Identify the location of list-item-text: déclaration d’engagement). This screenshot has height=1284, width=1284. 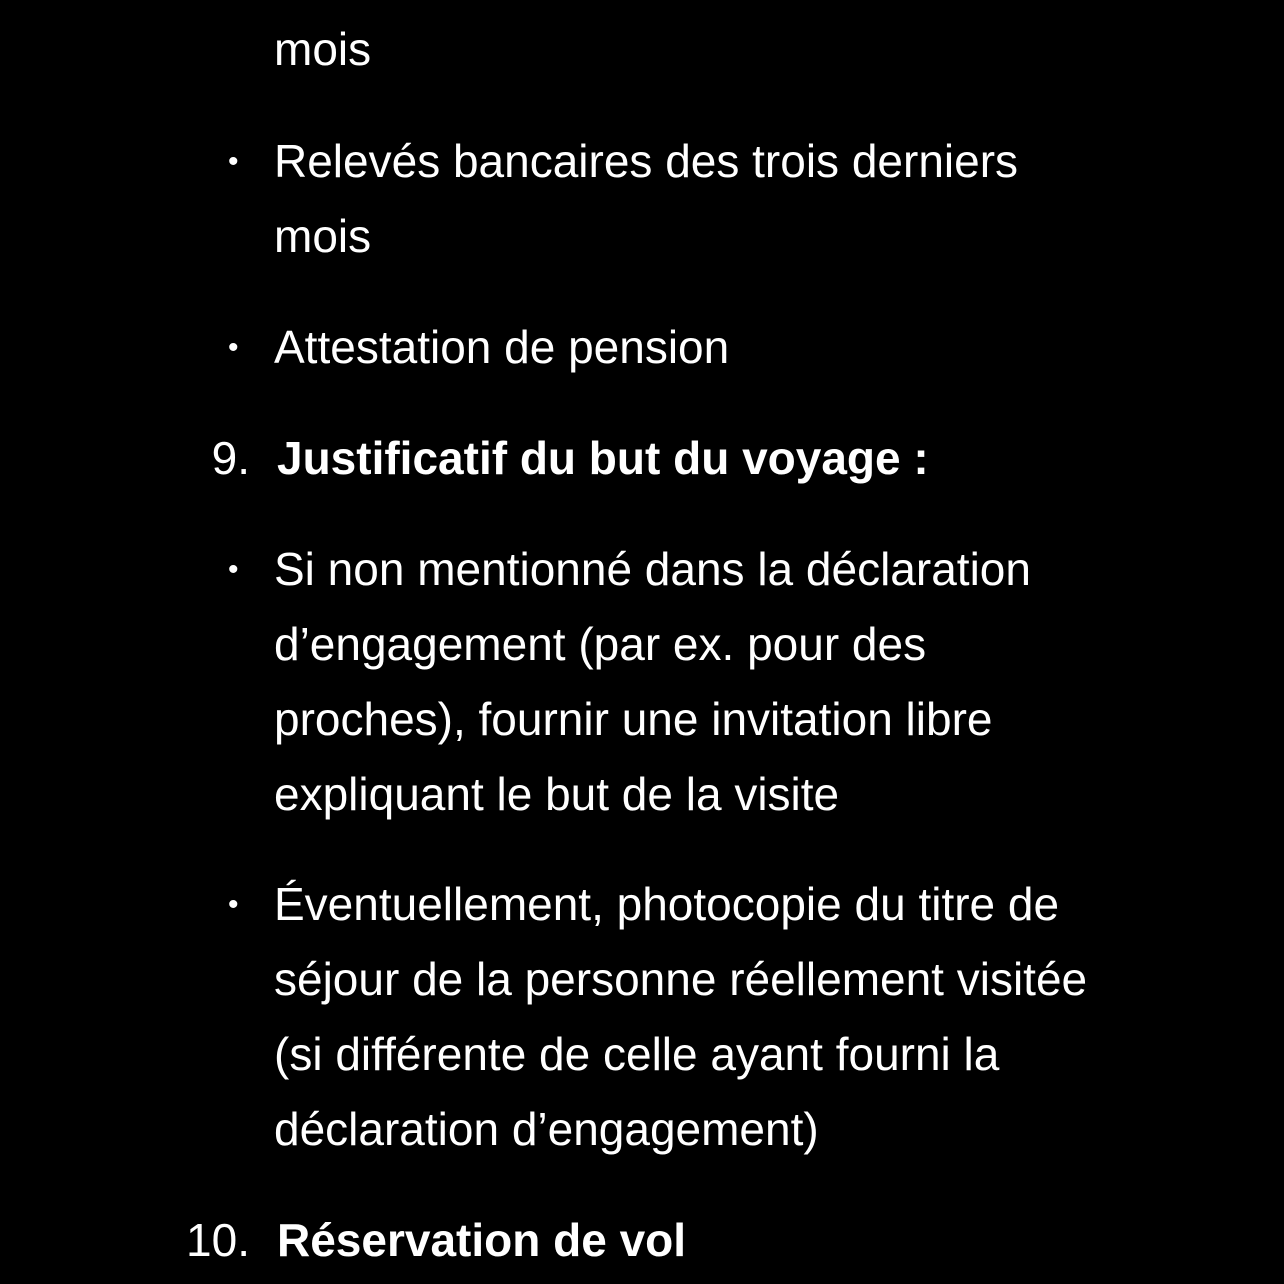
(546, 1129).